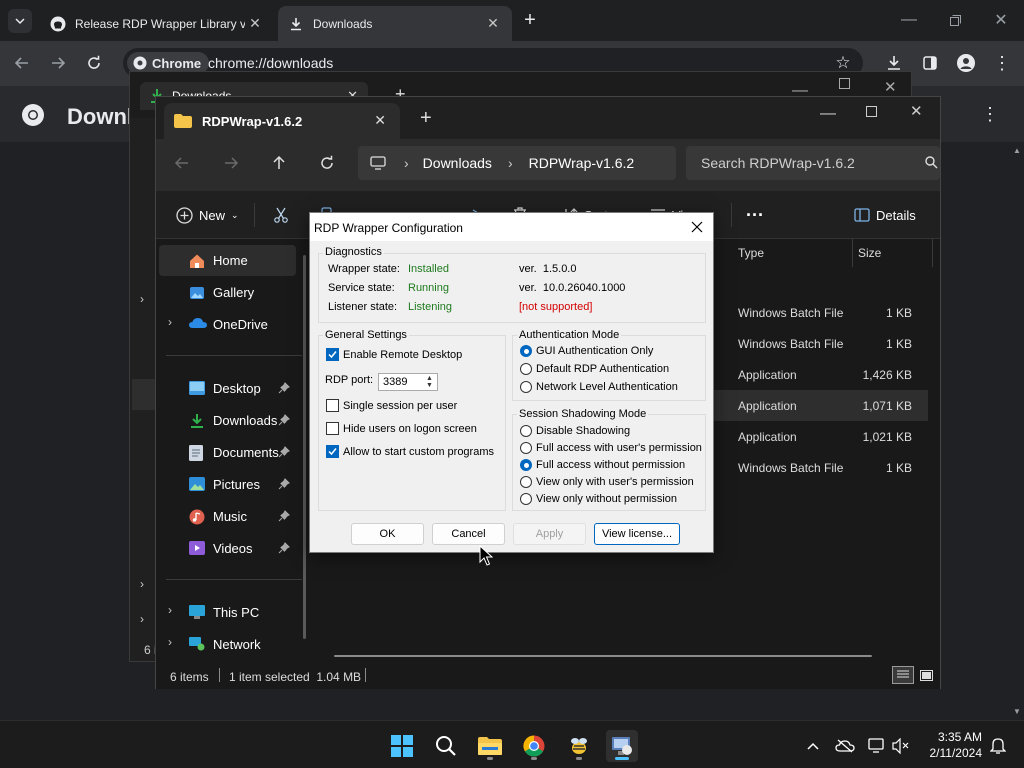 Image resolution: width=1024 pixels, height=768 pixels. What do you see at coordinates (227, 420) in the screenshot?
I see `sidebar-item-downloads: Downloads` at bounding box center [227, 420].